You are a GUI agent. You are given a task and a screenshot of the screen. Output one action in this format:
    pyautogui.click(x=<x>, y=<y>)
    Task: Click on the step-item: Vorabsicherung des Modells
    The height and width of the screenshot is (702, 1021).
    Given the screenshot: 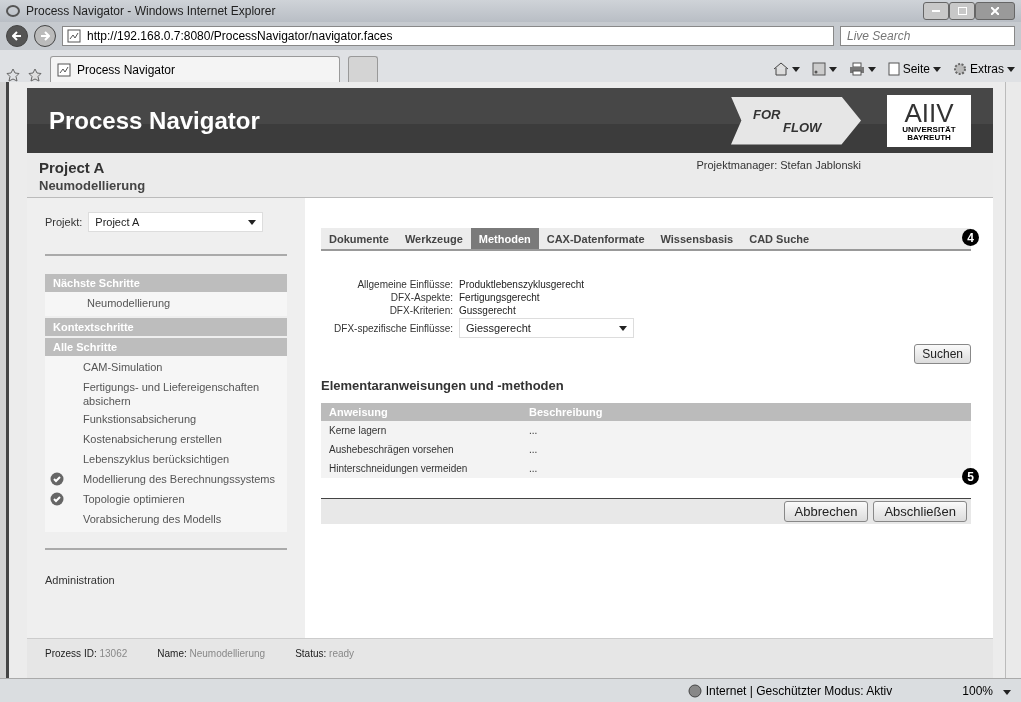 What is the action you would take?
    pyautogui.click(x=166, y=520)
    